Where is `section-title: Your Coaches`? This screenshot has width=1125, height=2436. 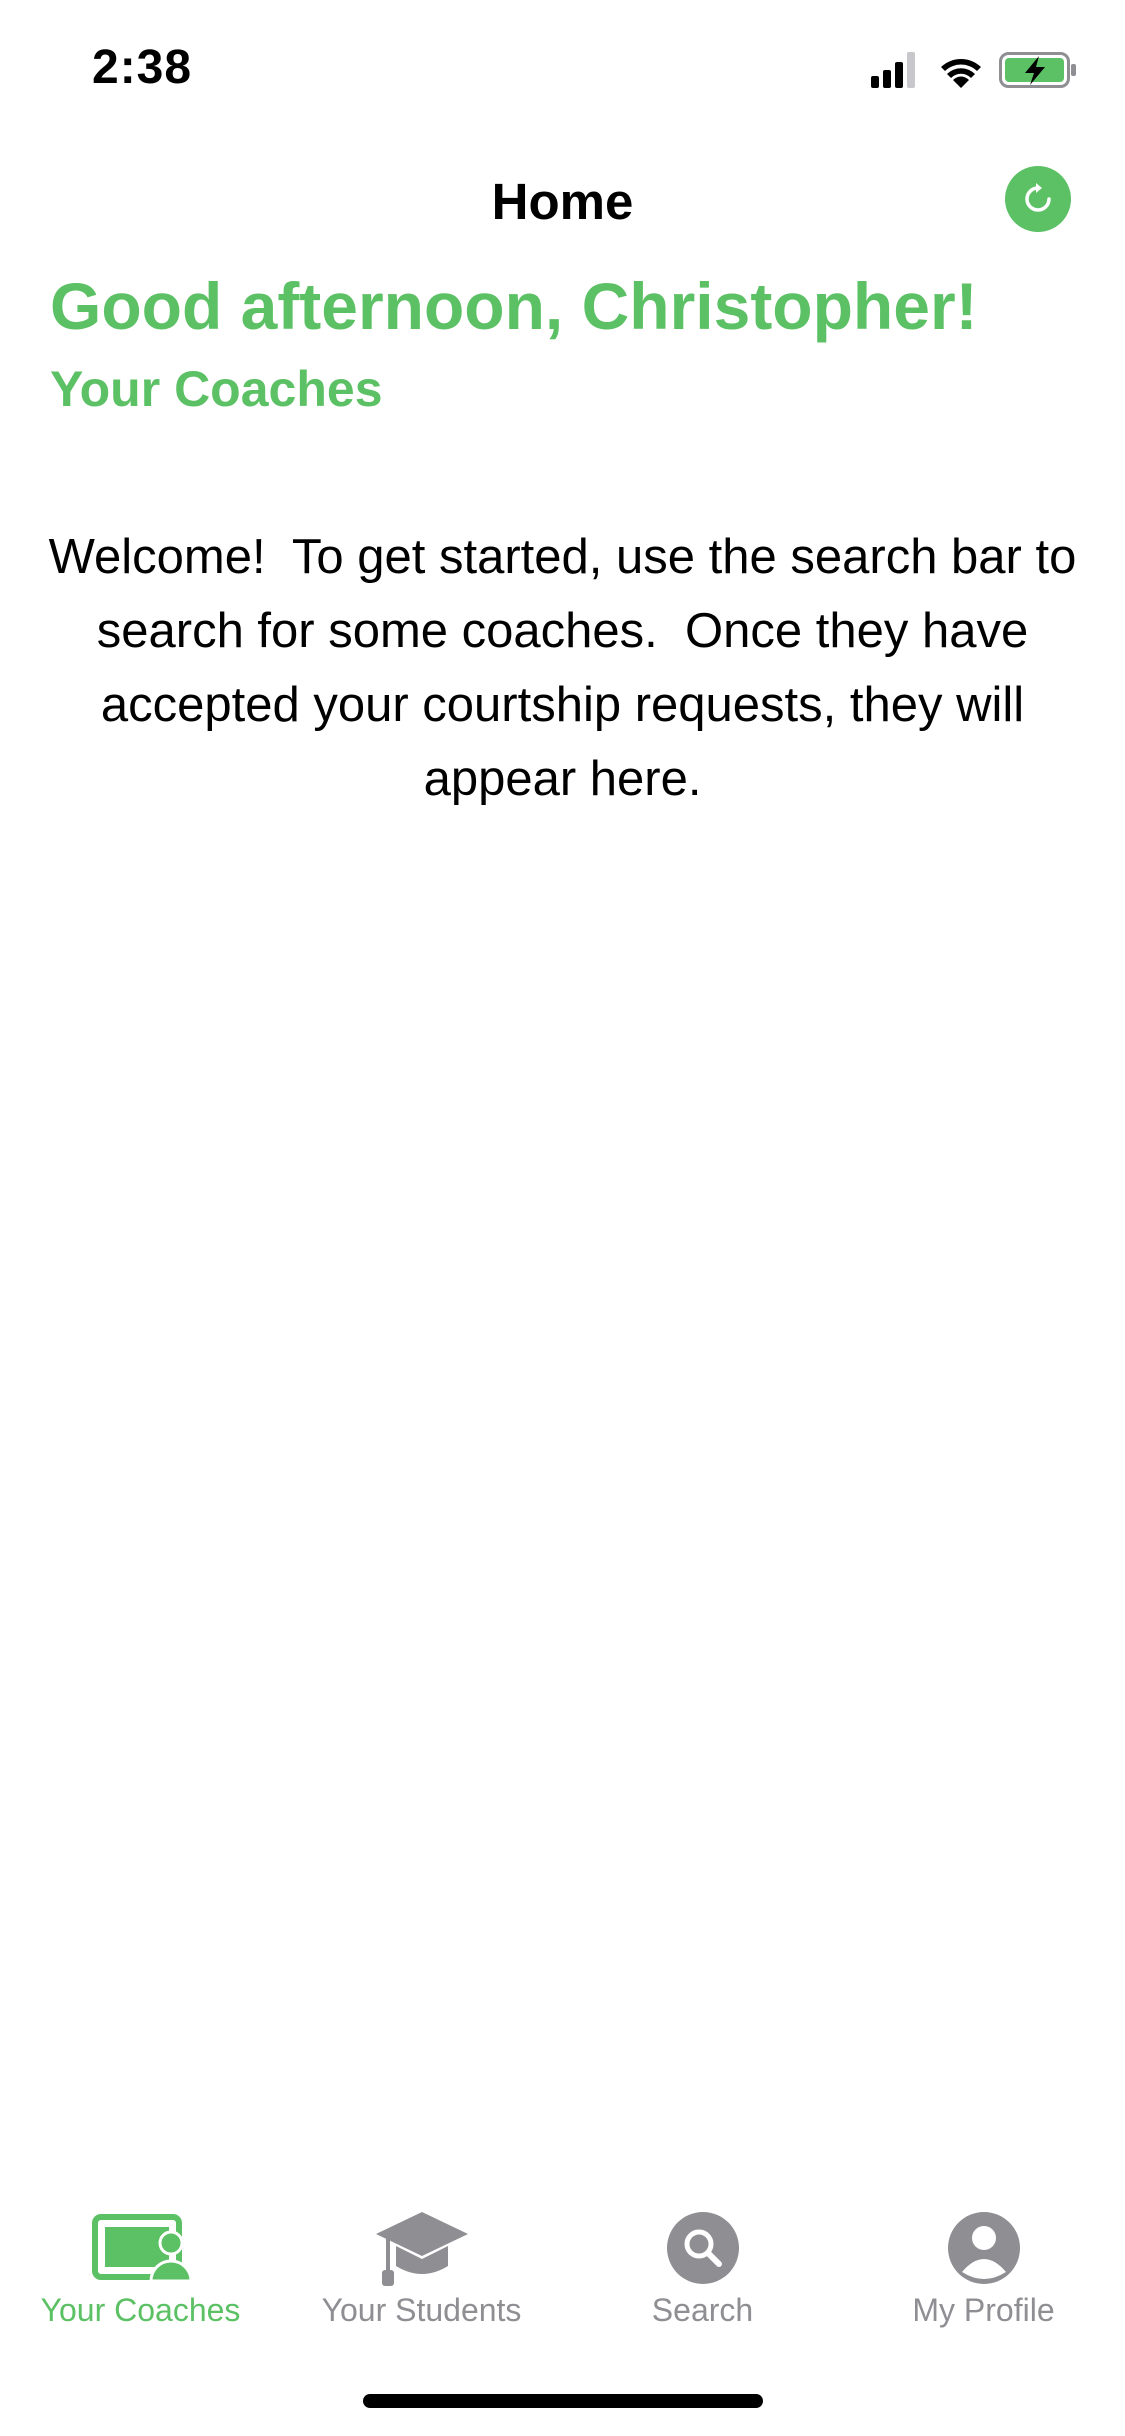 section-title: Your Coaches is located at coordinates (216, 389).